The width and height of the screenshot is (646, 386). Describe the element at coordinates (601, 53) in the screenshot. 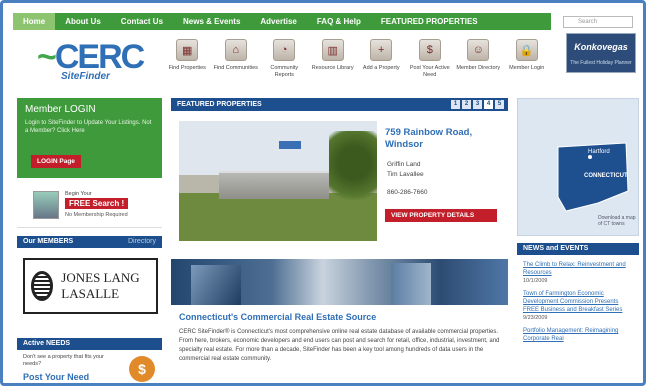

I see `top-ad-banner: Konkovegas The Fullest Holiday Planner` at that location.